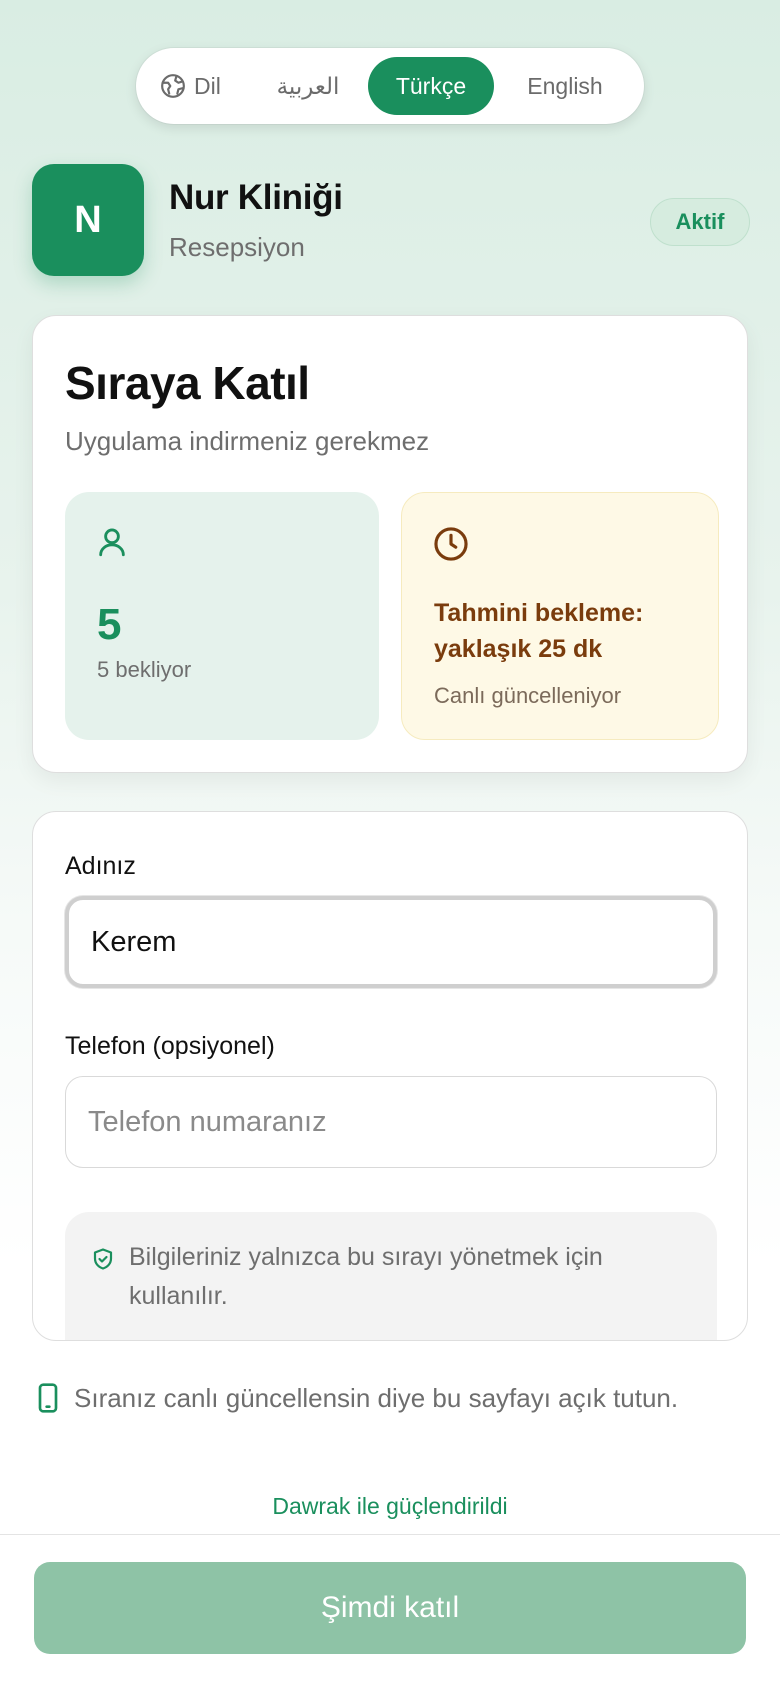 The image size is (780, 1688). What do you see at coordinates (539, 631) in the screenshot?
I see `eta-title: Tahmini bekleme: yaklaşık 25 dk` at bounding box center [539, 631].